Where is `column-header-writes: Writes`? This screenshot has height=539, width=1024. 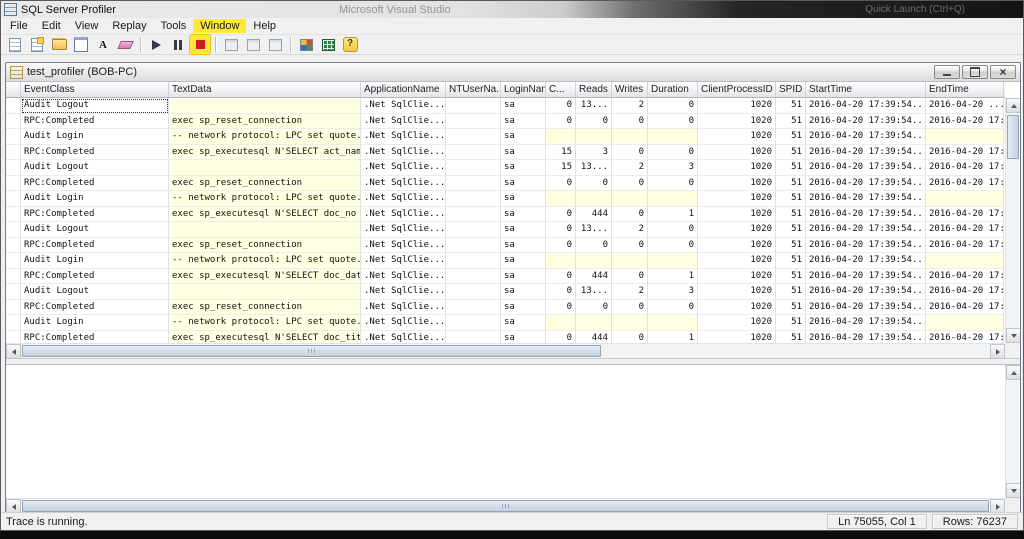
column-header-writes: Writes is located at coordinates (630, 89).